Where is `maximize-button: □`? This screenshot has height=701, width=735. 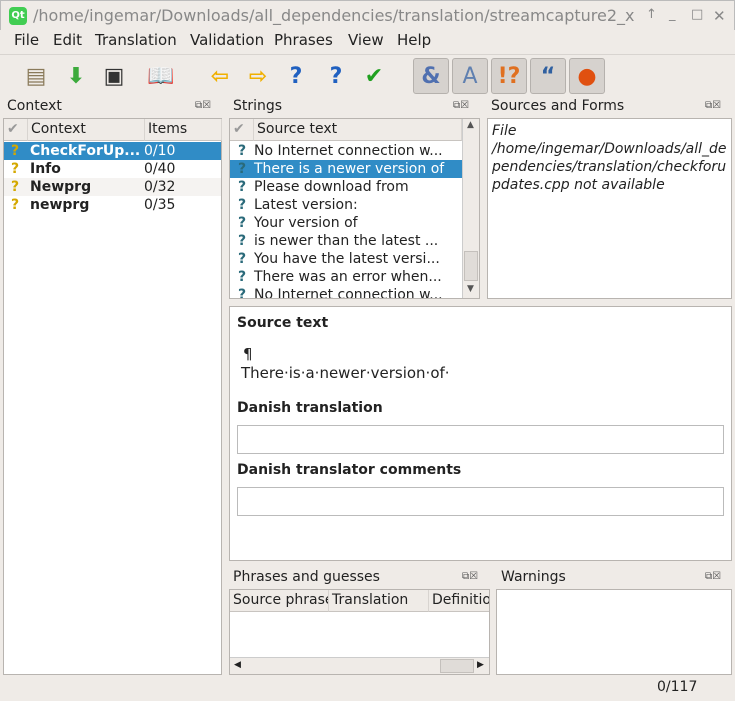 maximize-button: □ is located at coordinates (697, 14).